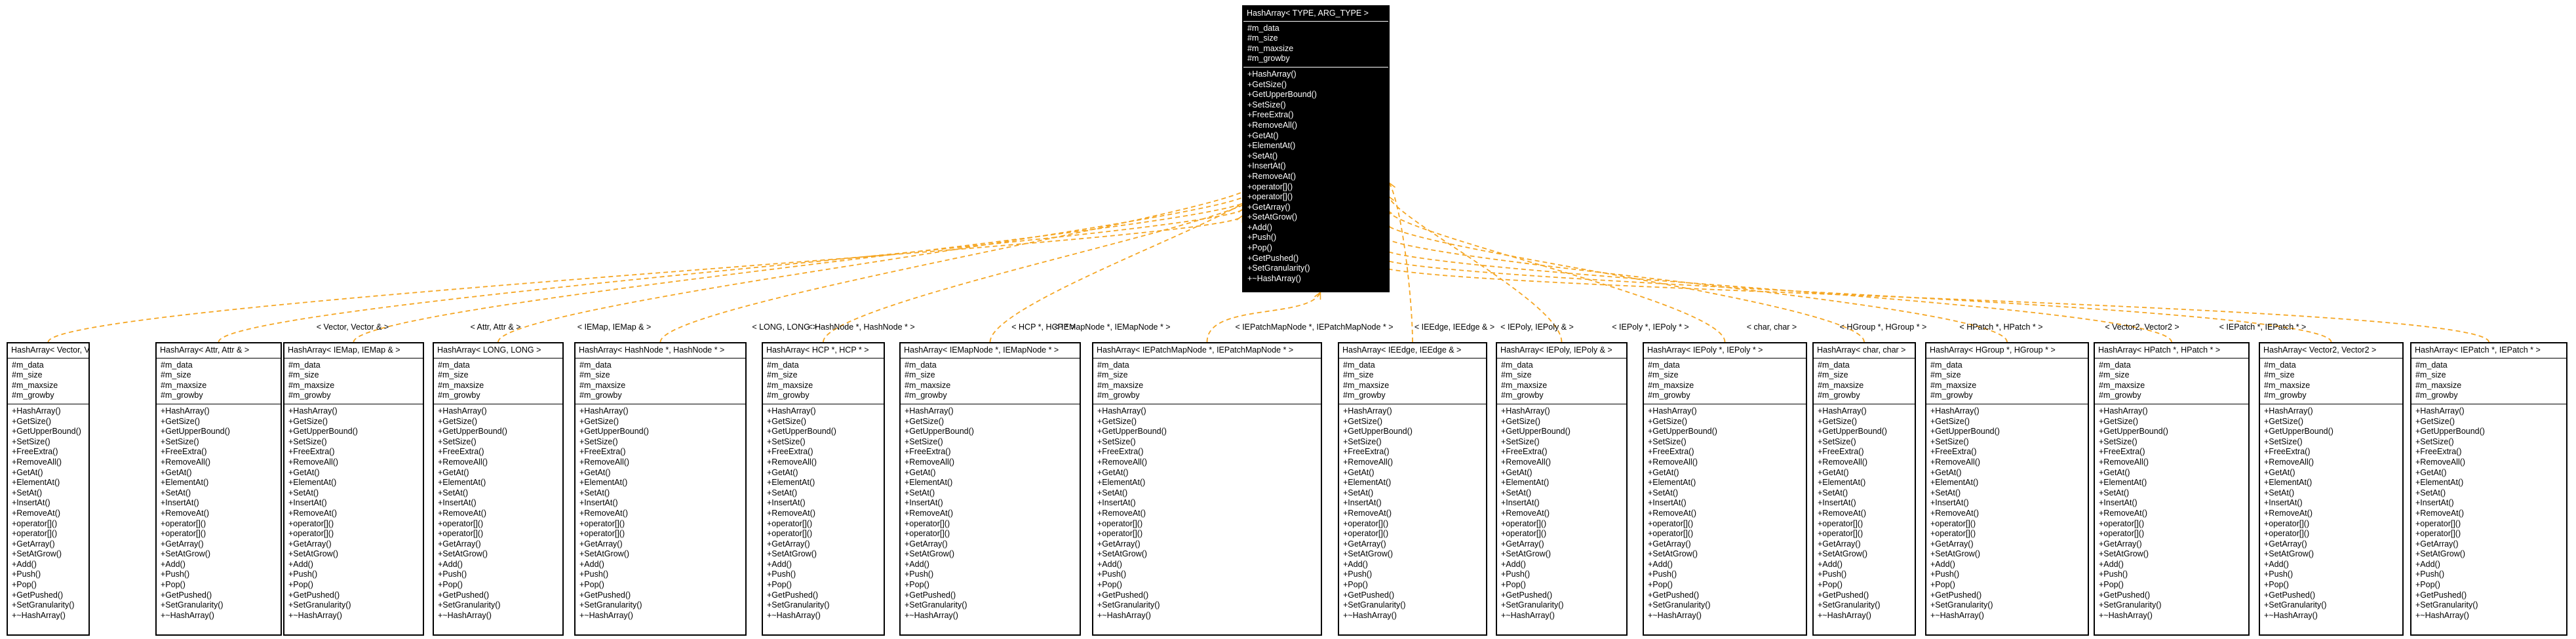  What do you see at coordinates (817, 350) in the screenshot?
I see `derived-class-title: HashArray< HCP *, HCP * >` at bounding box center [817, 350].